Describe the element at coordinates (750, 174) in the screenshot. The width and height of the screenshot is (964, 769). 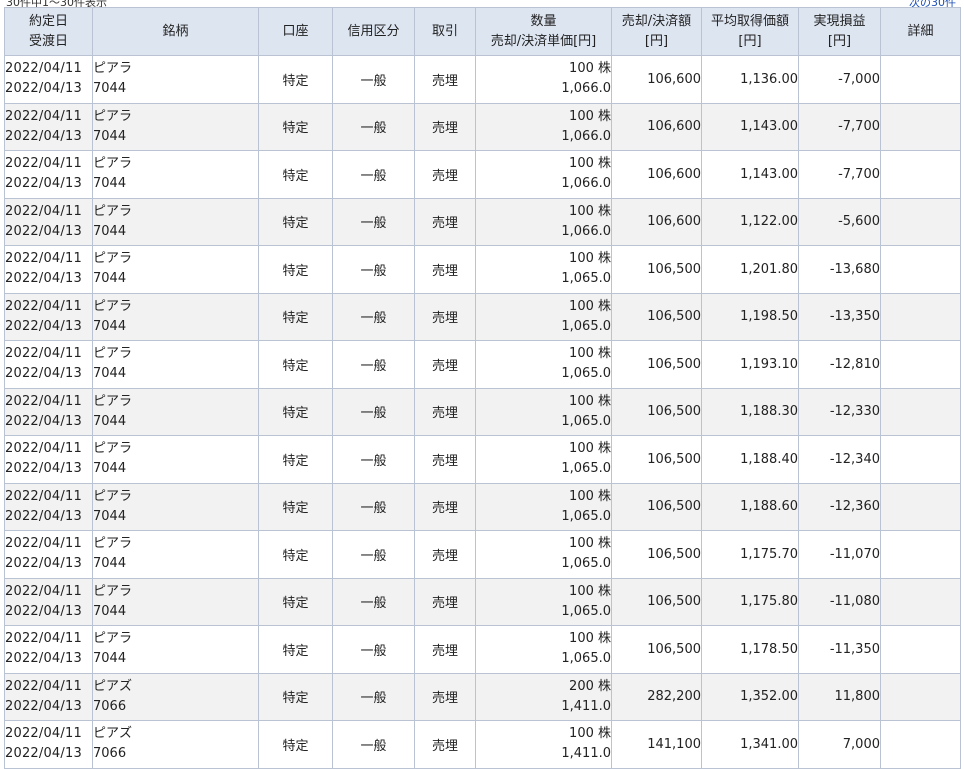
I see `avg-cost-cell: 1,143.00` at that location.